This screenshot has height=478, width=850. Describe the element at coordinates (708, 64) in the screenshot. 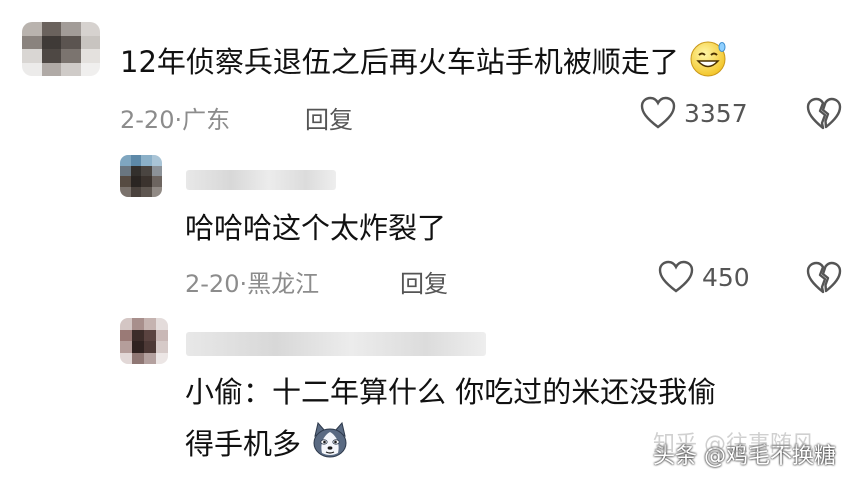

I see `grinning-sweat-emoji` at that location.